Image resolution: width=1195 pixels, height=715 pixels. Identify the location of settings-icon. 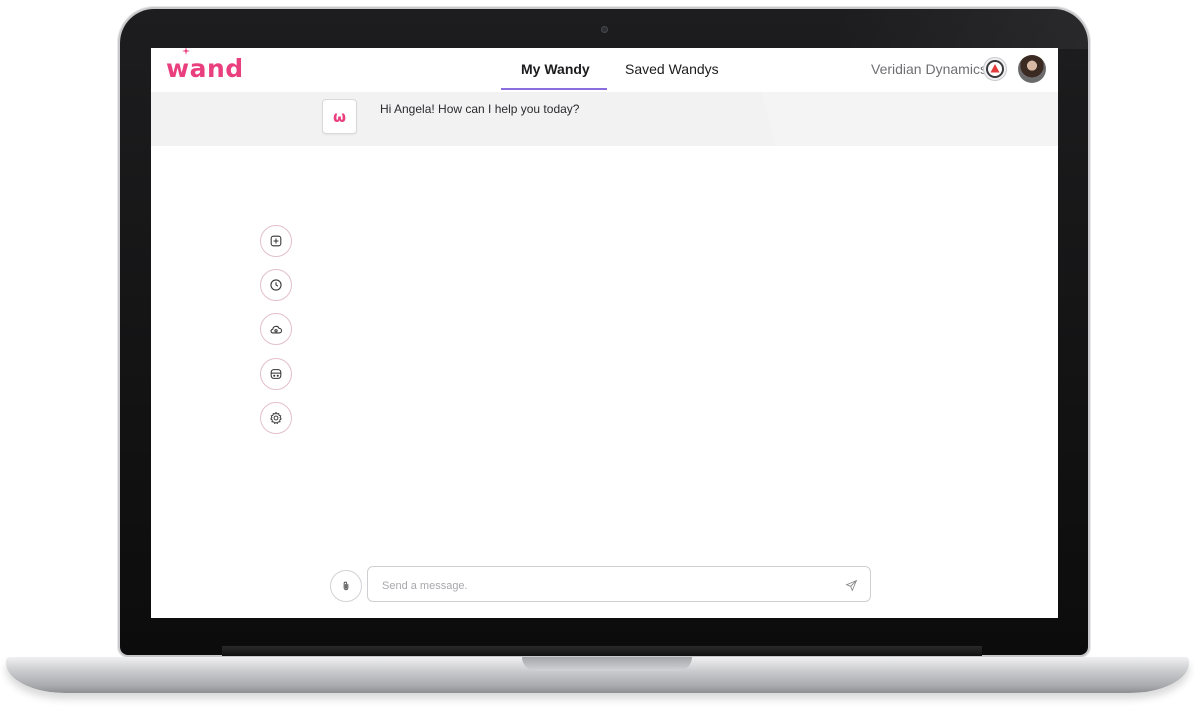
(276, 418).